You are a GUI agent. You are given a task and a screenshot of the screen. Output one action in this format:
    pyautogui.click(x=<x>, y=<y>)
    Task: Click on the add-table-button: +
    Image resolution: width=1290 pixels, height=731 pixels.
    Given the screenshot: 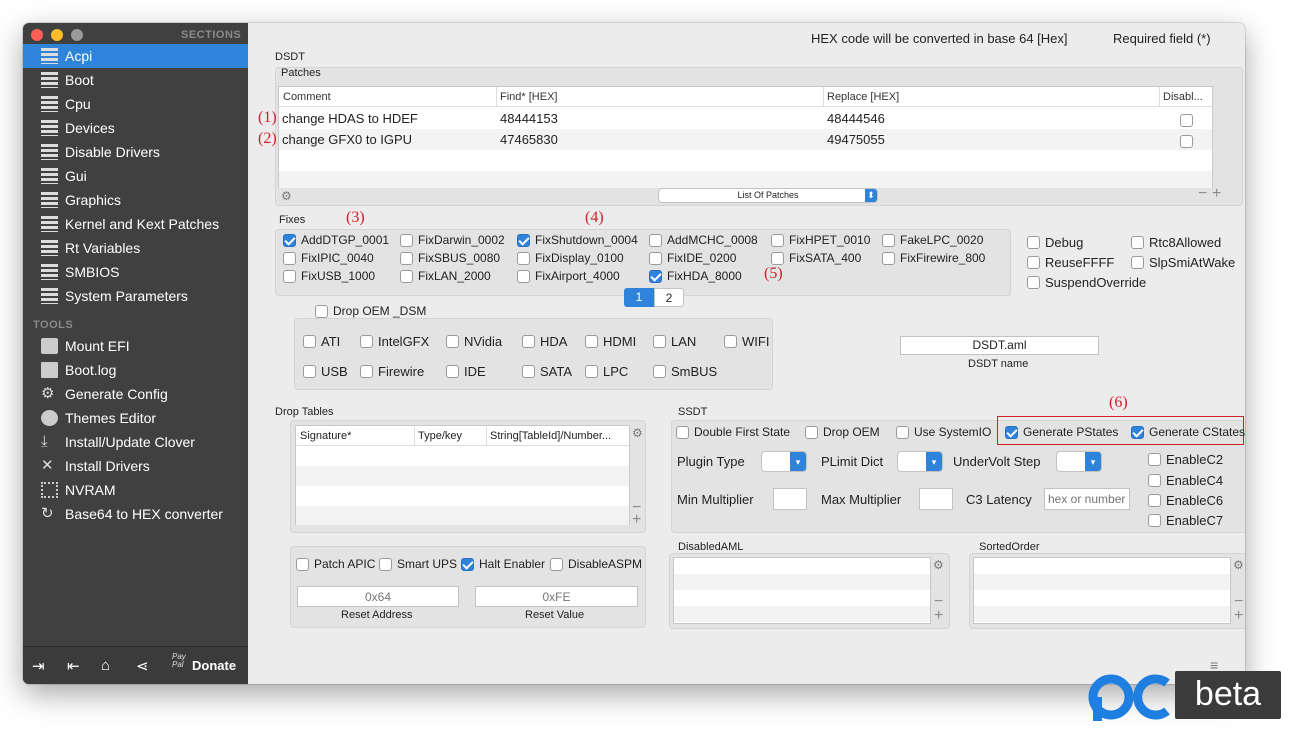 What is the action you would take?
    pyautogui.click(x=636, y=520)
    